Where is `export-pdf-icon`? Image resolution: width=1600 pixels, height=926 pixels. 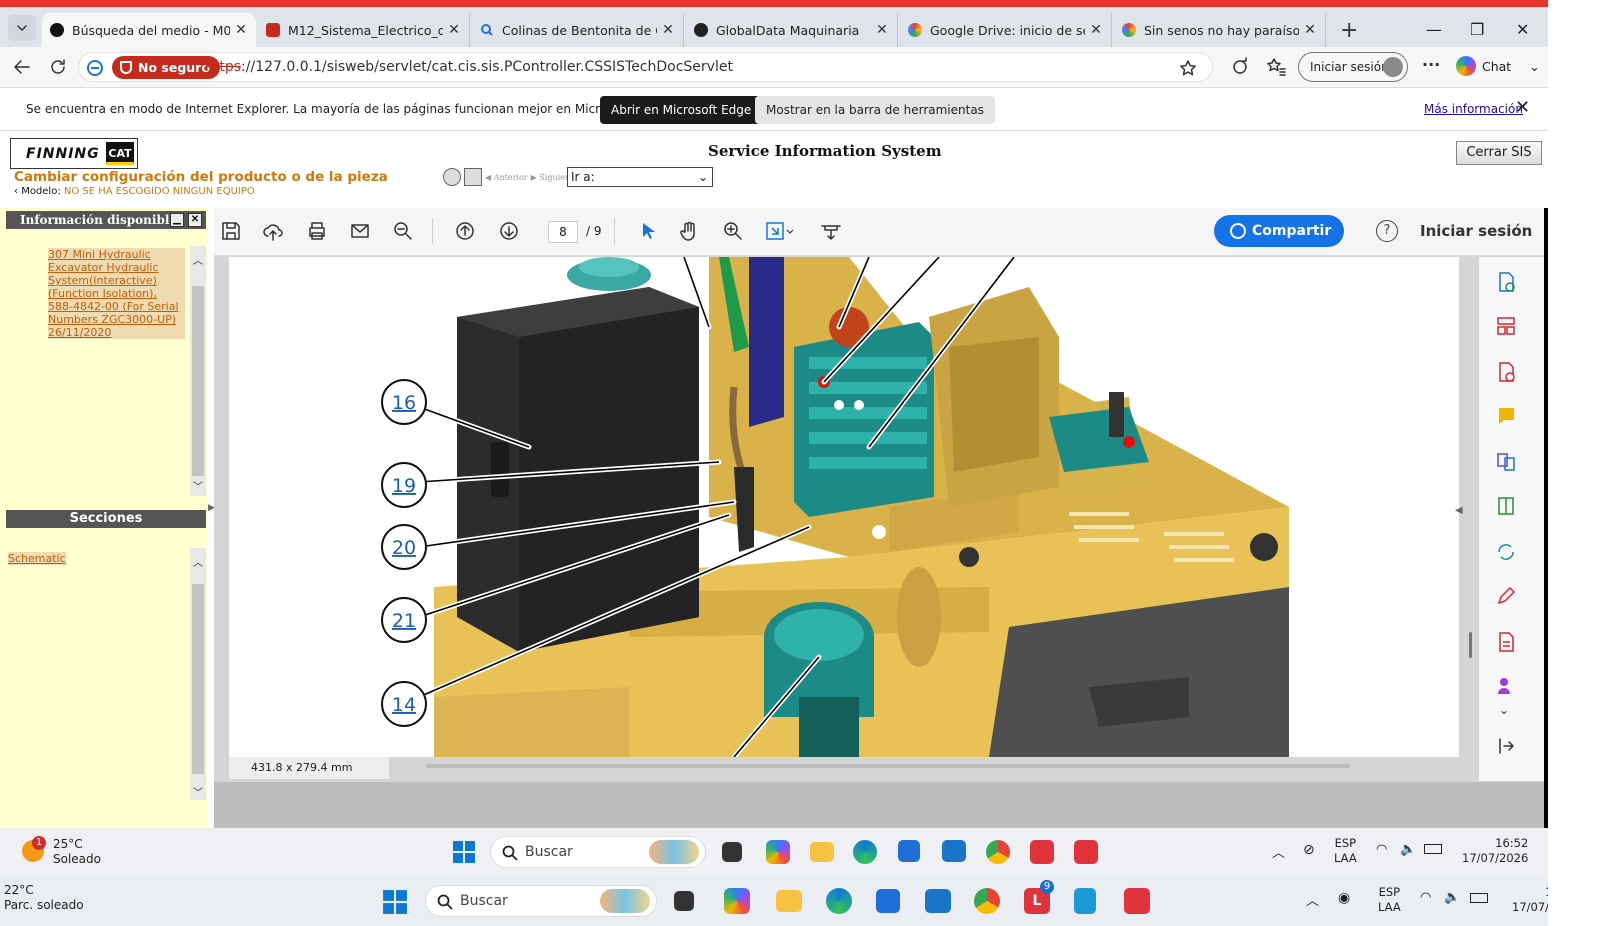
export-pdf-icon is located at coordinates (1506, 282).